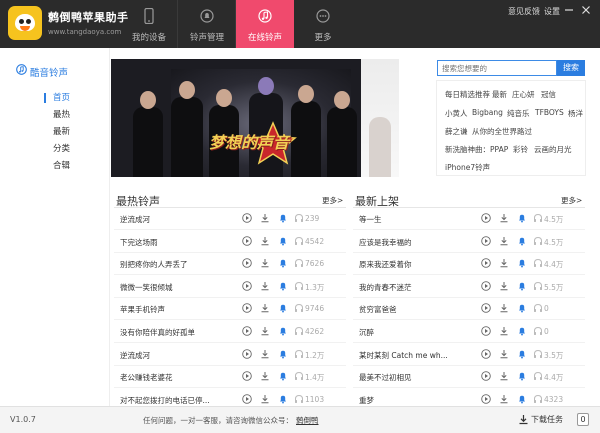 This screenshot has width=600, height=433. I want to click on tag-item: iPhone7铃声, so click(467, 167).